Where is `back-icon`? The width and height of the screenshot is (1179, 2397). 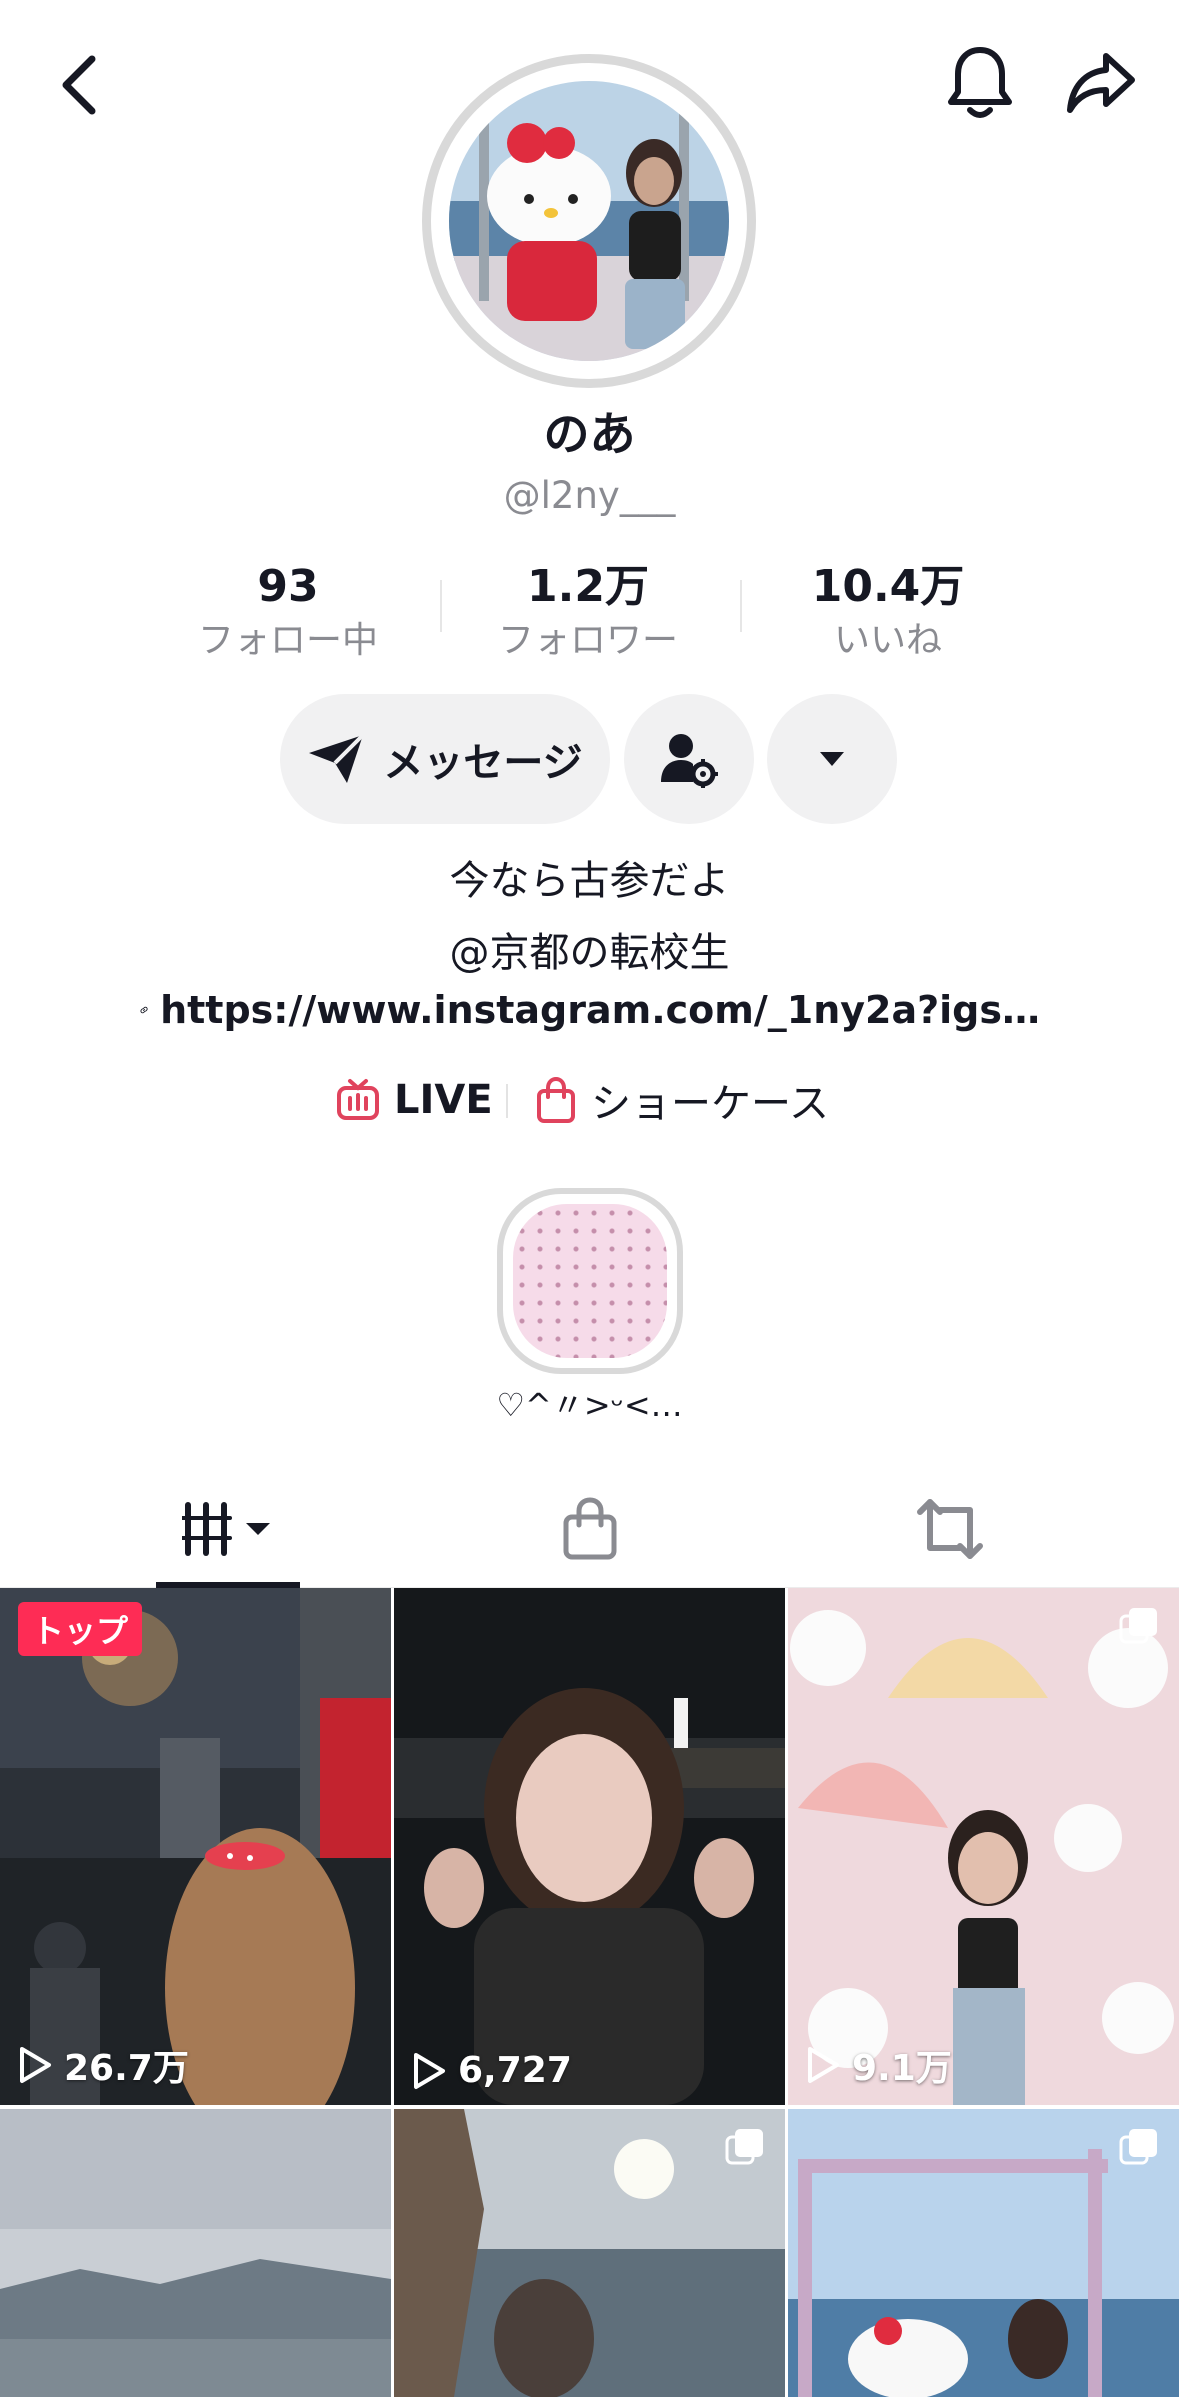 back-icon is located at coordinates (79, 85).